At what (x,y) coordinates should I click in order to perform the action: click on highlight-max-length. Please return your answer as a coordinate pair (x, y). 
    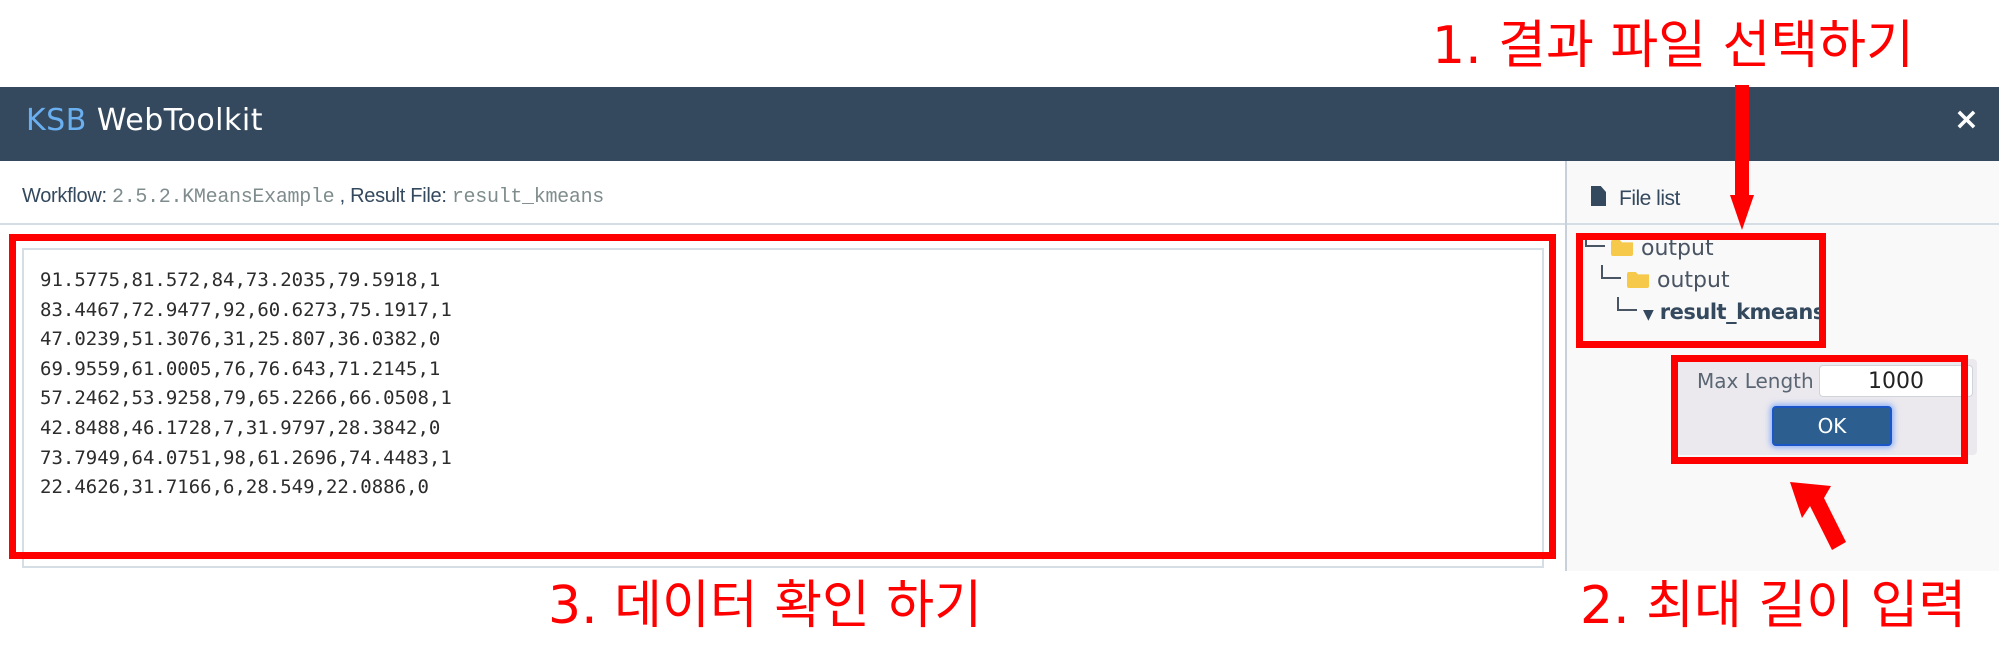
    Looking at the image, I should click on (1819, 409).